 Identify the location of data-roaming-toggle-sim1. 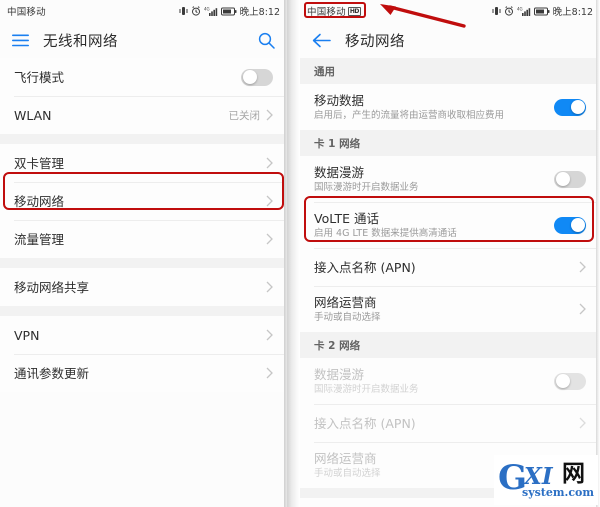
(570, 179).